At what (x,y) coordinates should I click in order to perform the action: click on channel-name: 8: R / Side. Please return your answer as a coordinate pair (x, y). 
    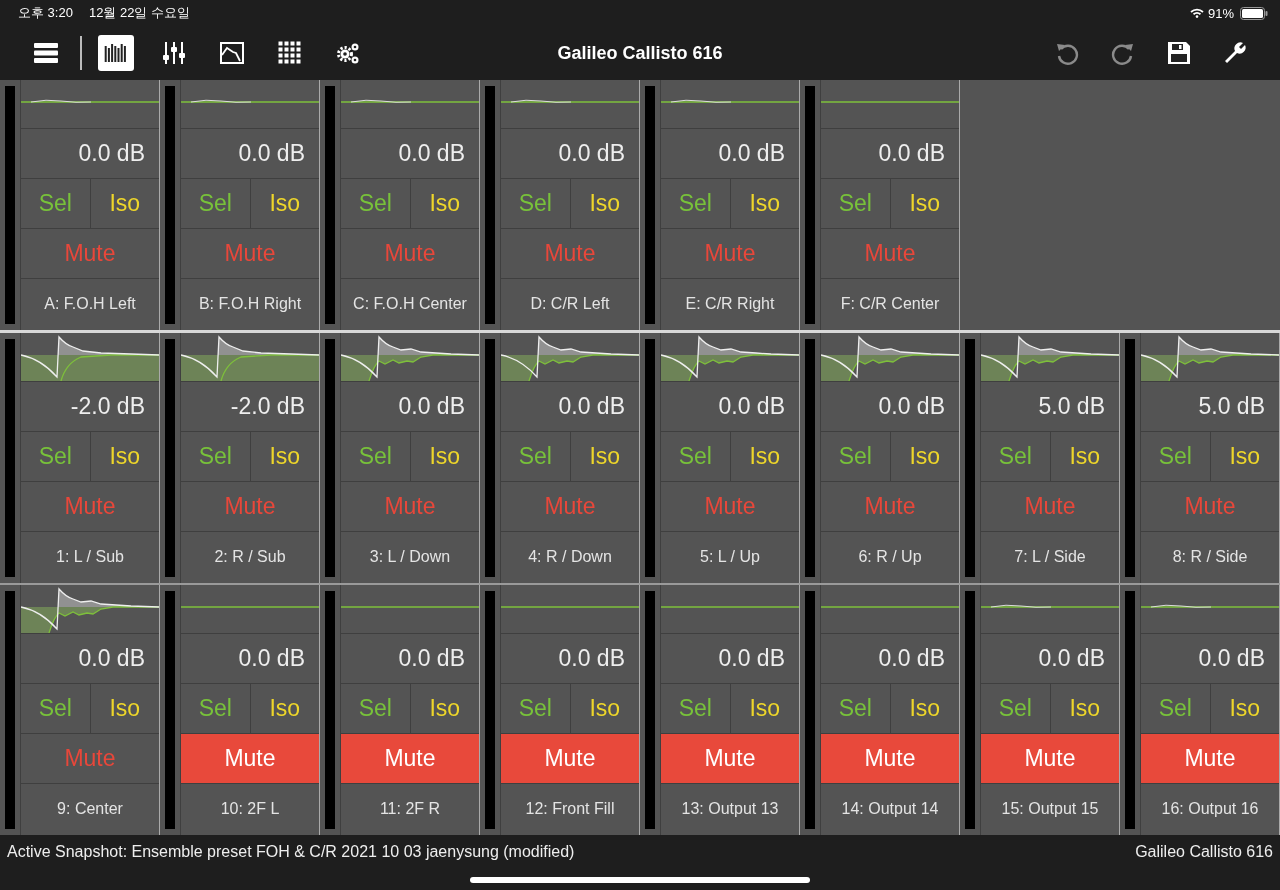
    Looking at the image, I should click on (1210, 556).